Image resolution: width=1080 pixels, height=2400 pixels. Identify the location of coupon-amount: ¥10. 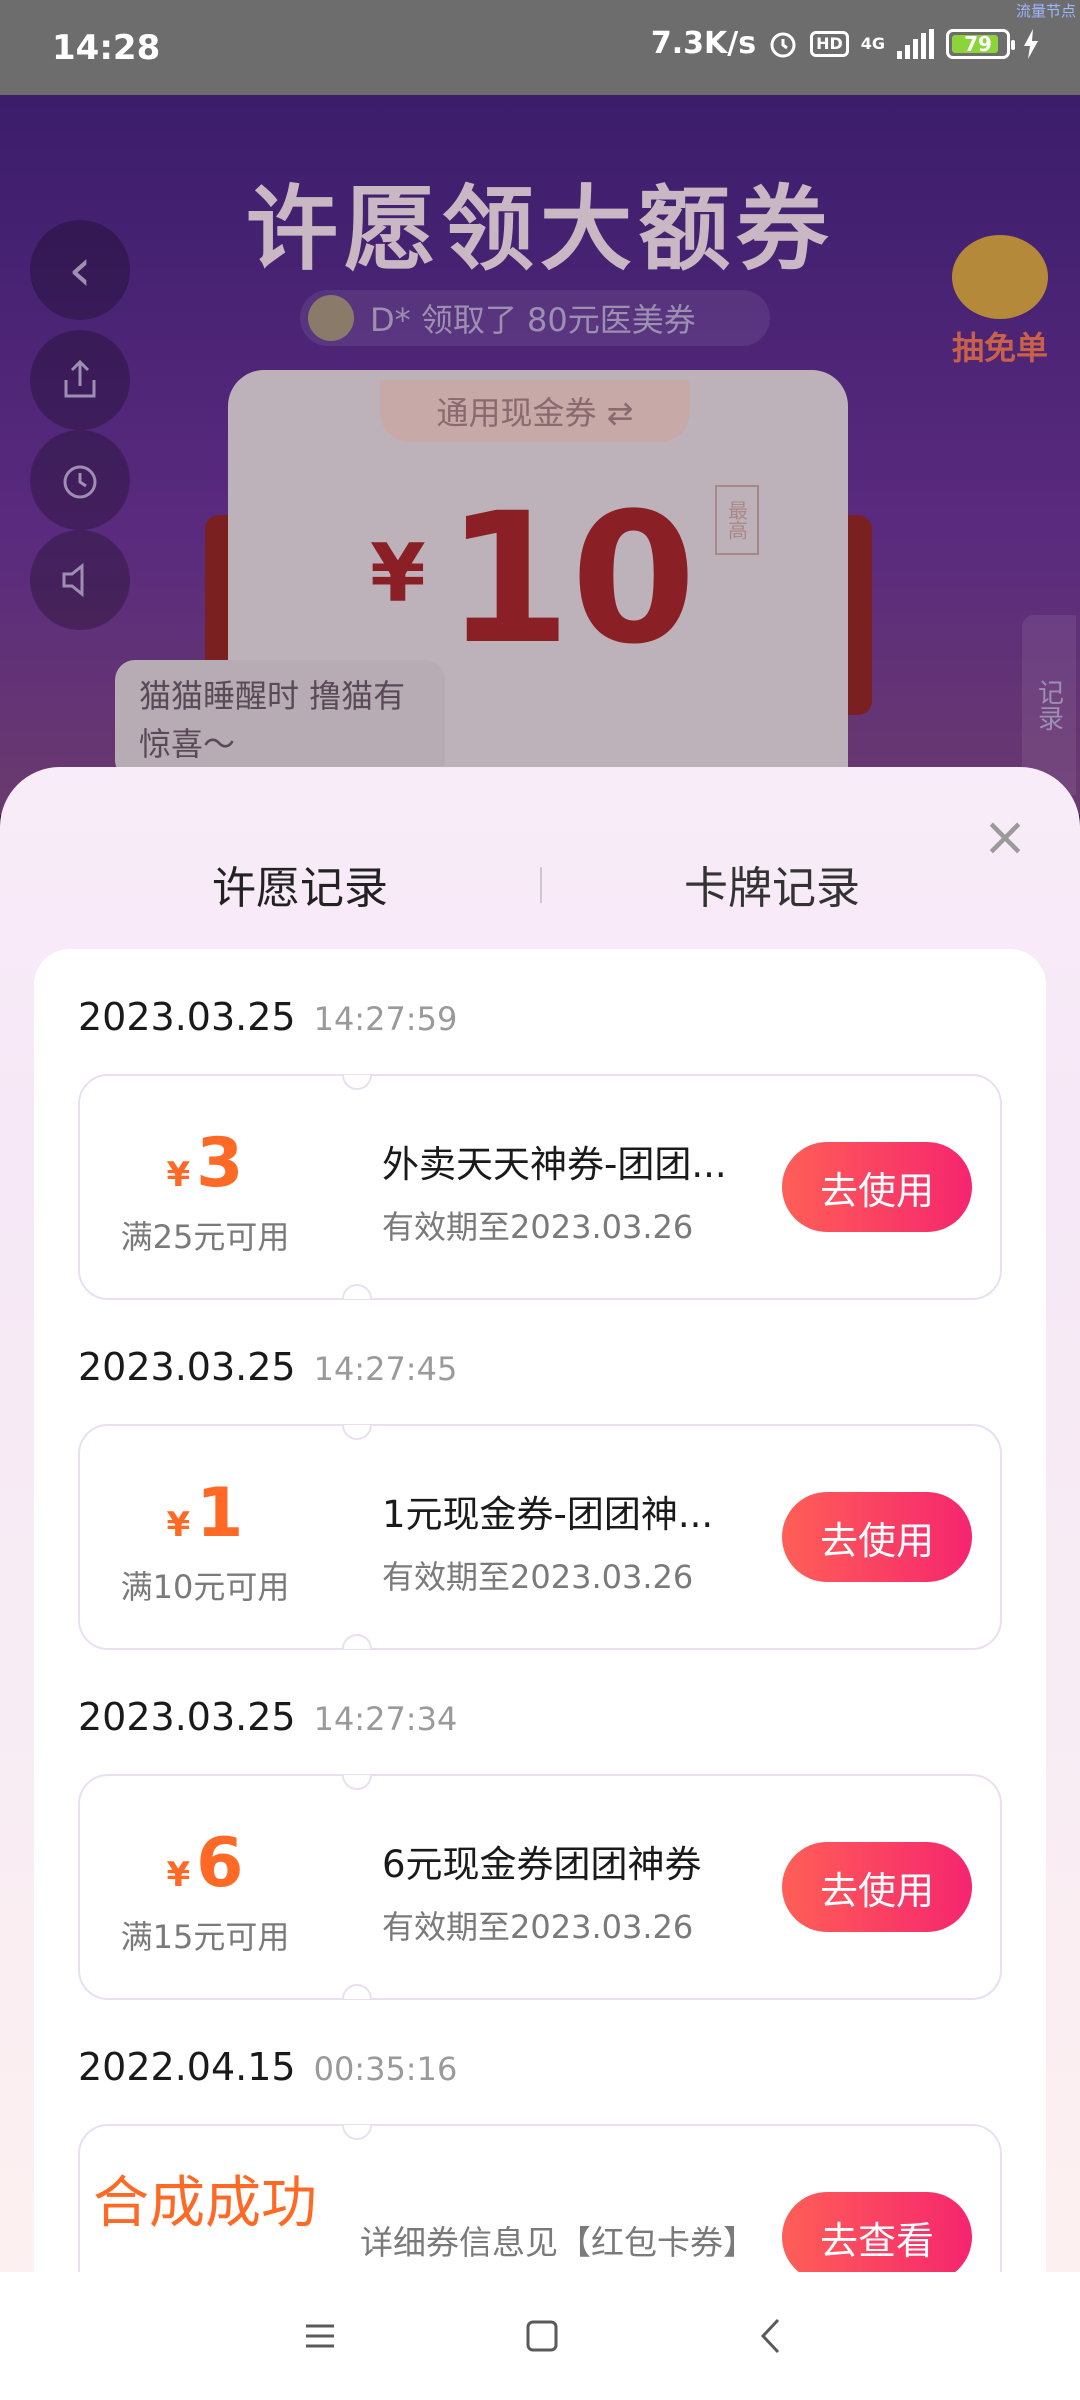
(533, 579).